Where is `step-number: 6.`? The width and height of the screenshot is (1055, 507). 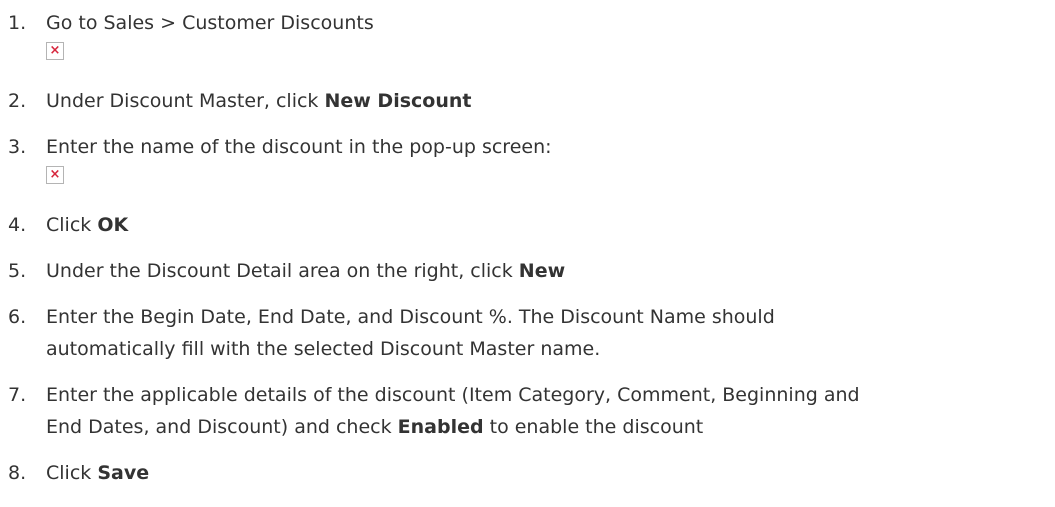 step-number: 6. is located at coordinates (17, 317).